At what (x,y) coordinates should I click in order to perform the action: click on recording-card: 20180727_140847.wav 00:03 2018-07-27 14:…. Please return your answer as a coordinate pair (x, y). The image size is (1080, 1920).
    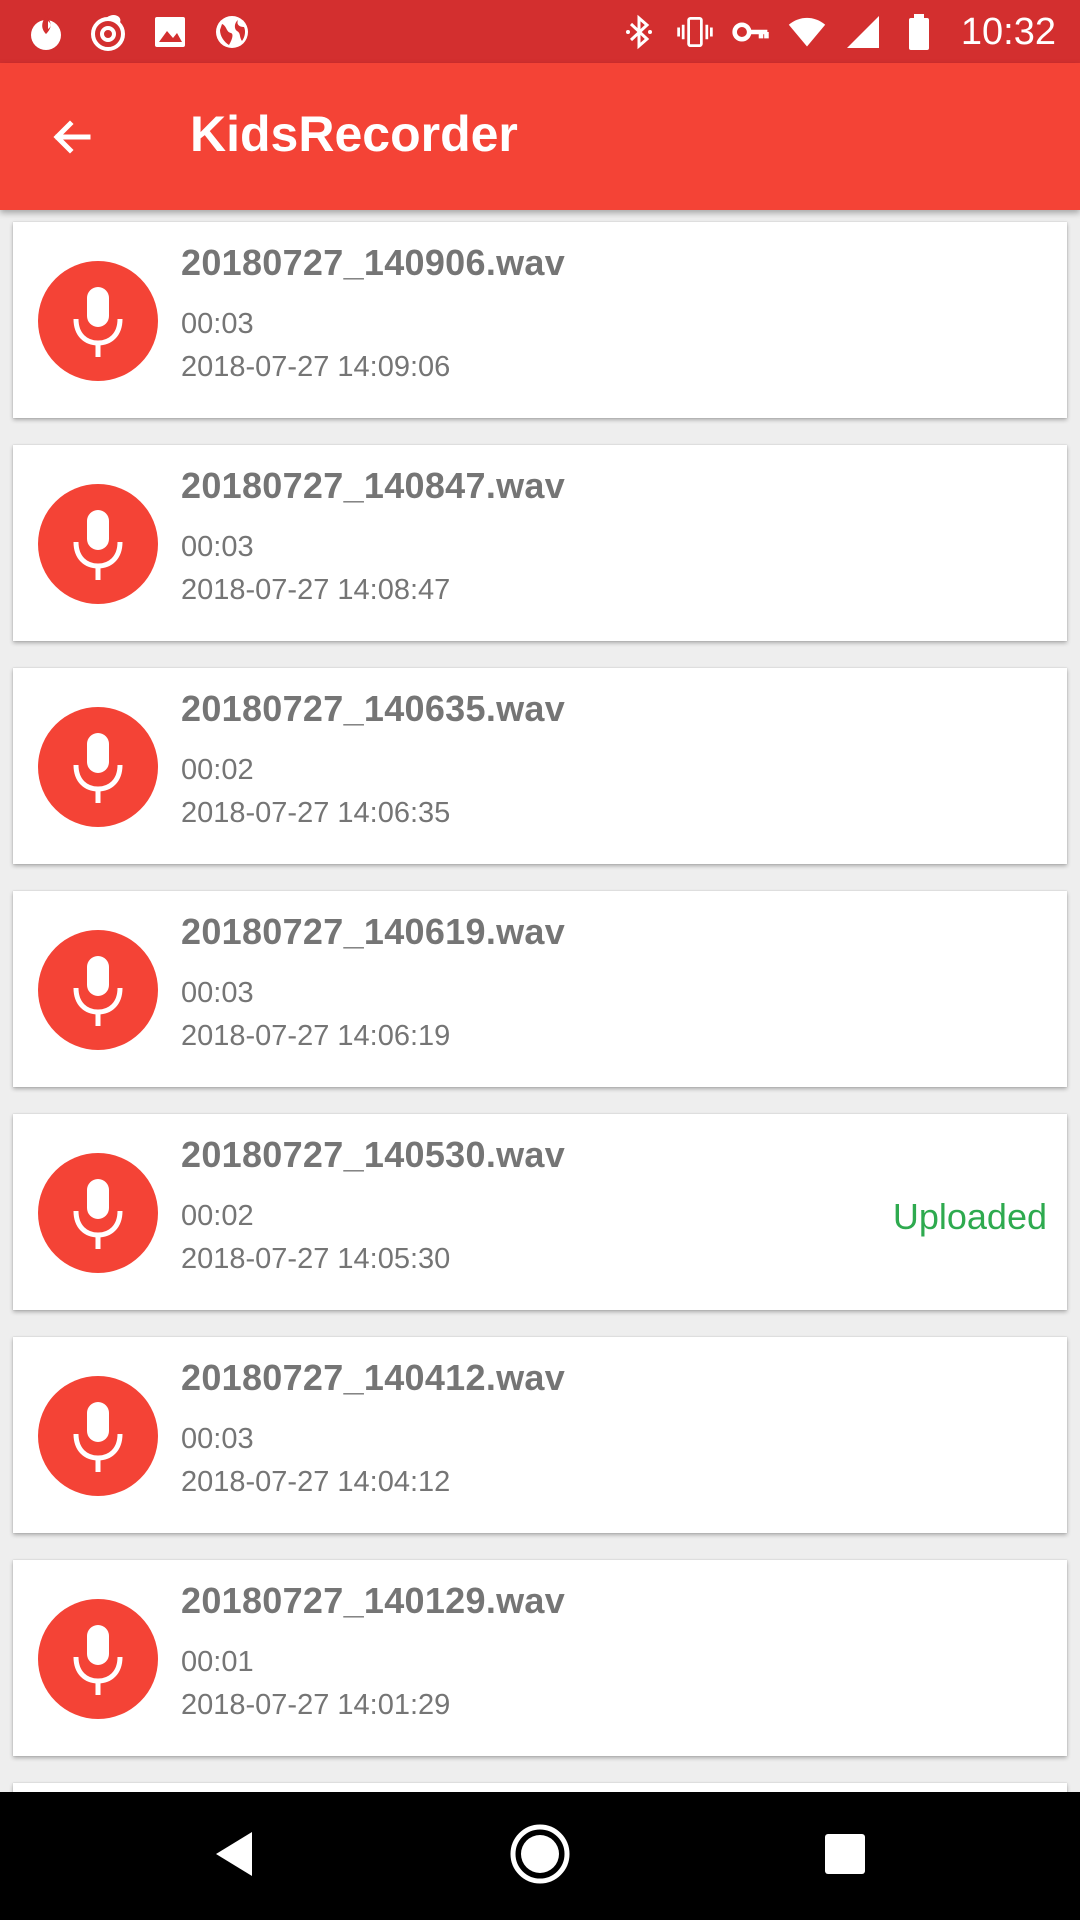
    Looking at the image, I should click on (540, 543).